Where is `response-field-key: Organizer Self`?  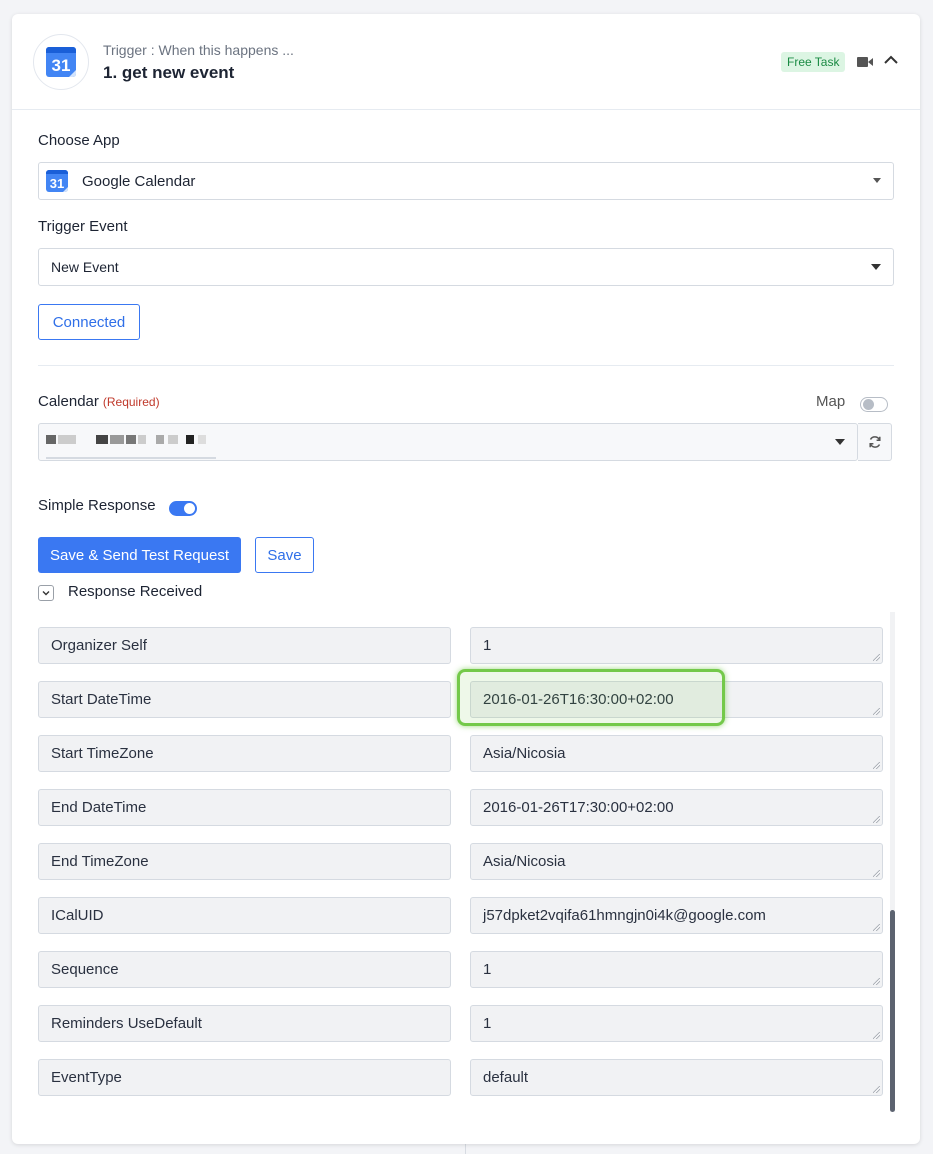
response-field-key: Organizer Self is located at coordinates (244, 645).